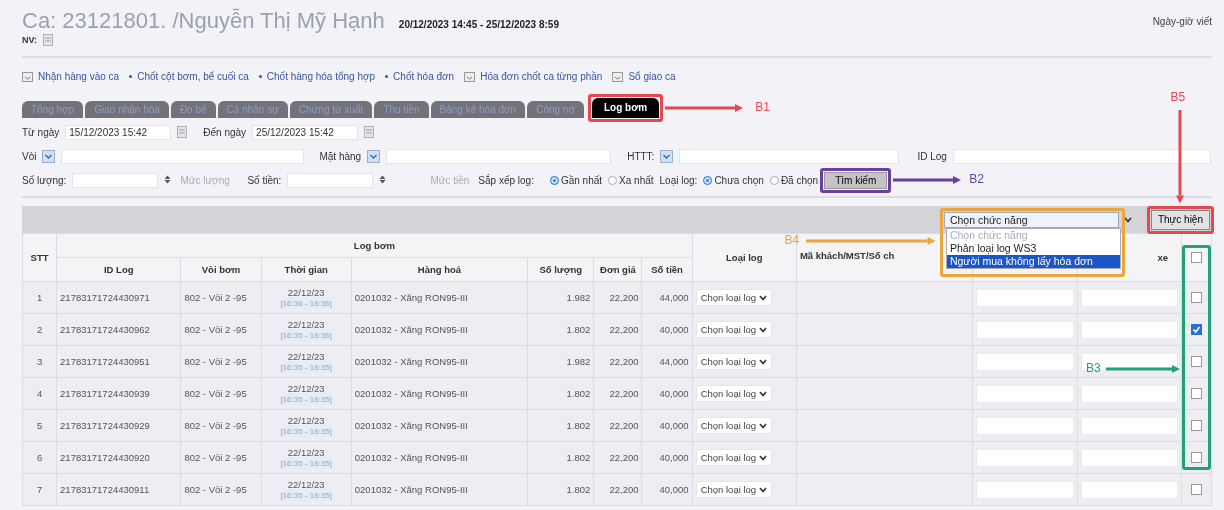 The width and height of the screenshot is (1224, 510). Describe the element at coordinates (856, 180) in the screenshot. I see `search-button: Tìm kiếm` at that location.